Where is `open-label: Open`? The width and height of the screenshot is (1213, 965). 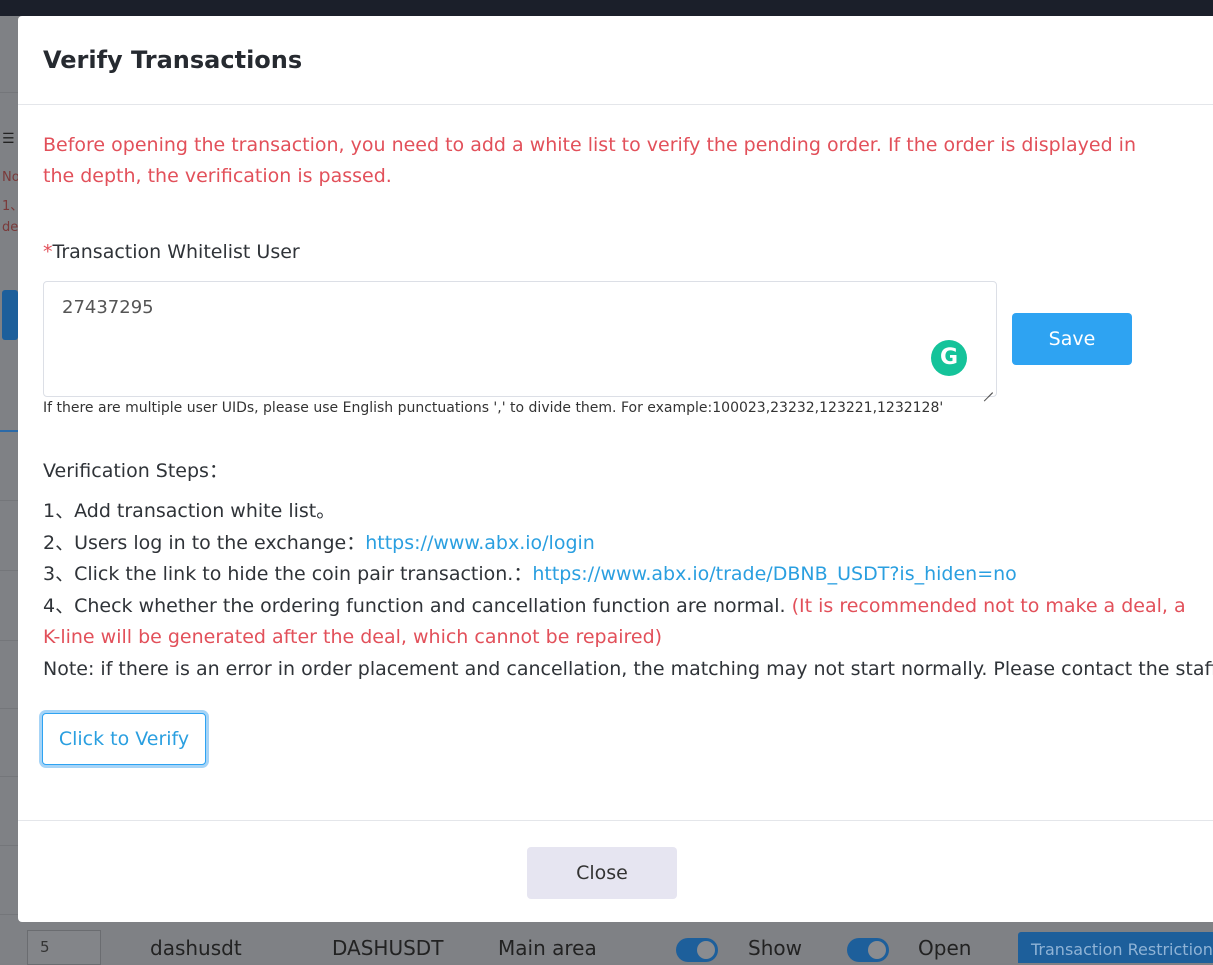
open-label: Open is located at coordinates (945, 948).